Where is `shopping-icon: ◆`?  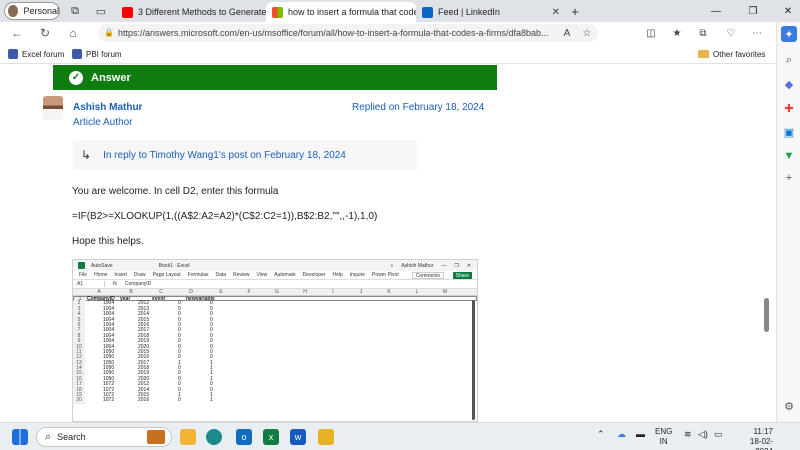
shopping-icon: ◆ is located at coordinates (789, 84).